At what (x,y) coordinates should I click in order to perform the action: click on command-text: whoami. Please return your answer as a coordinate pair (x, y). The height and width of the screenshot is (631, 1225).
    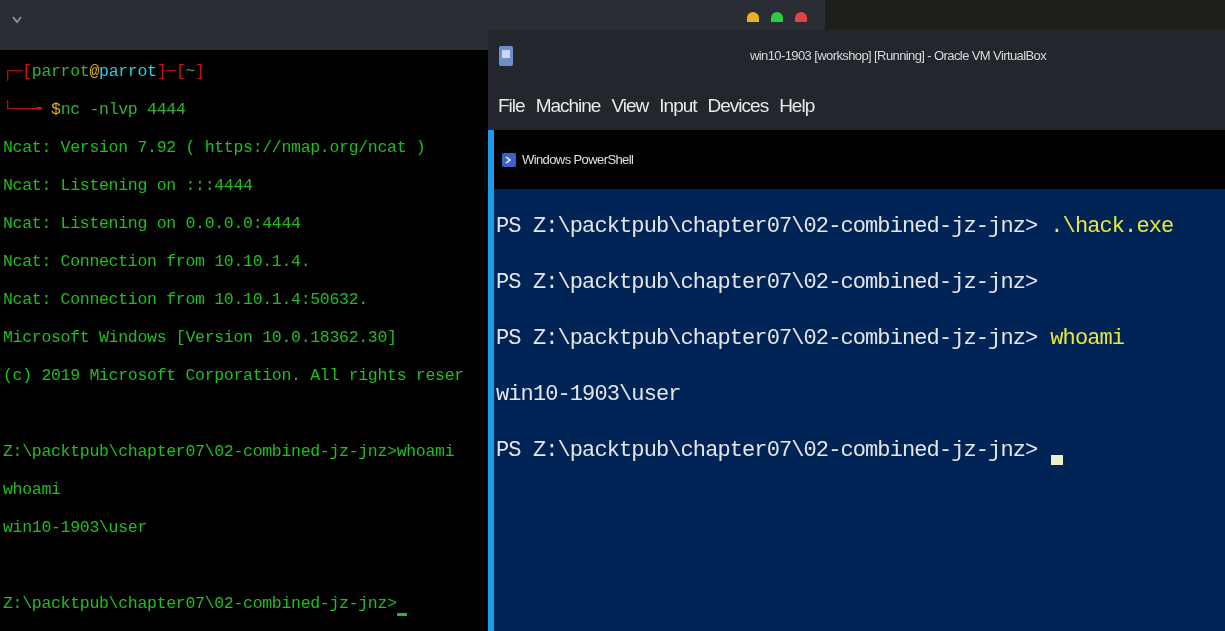
    Looking at the image, I should click on (1087, 339).